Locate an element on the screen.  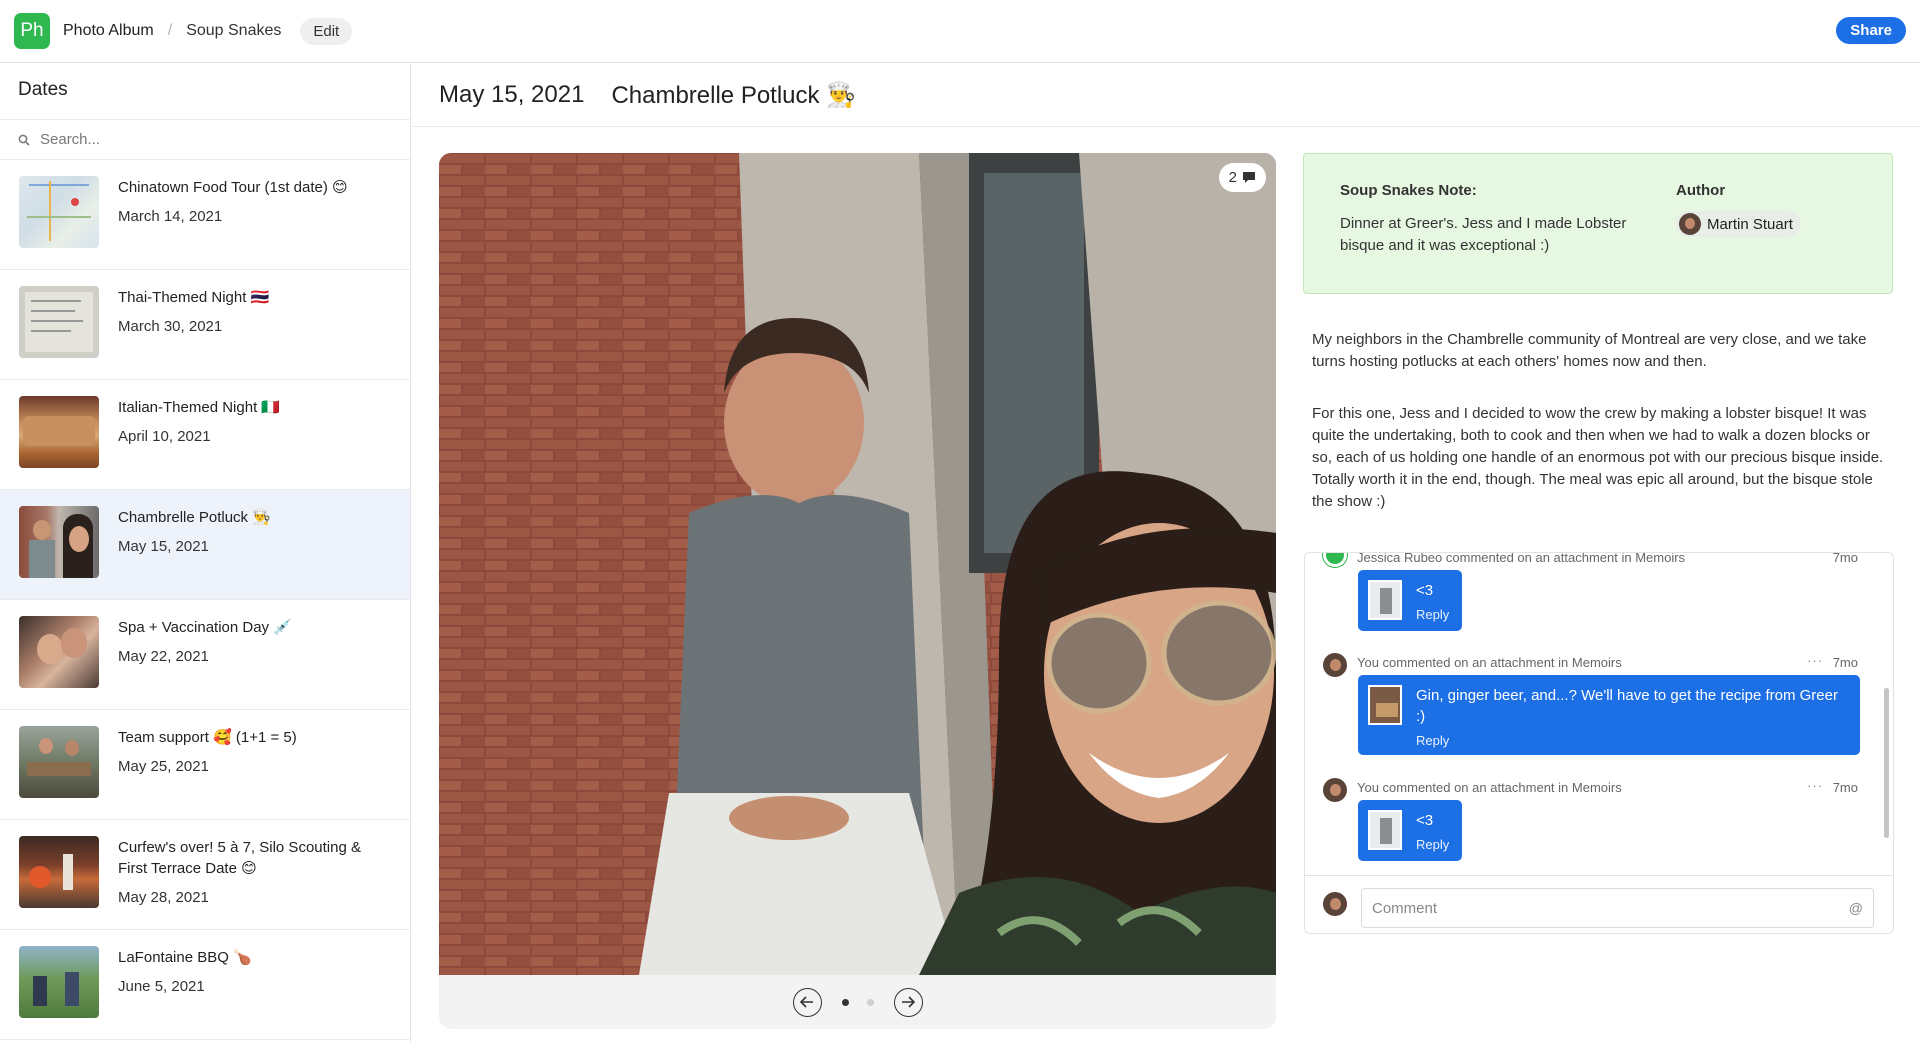
author-pill: Martin Stuart is located at coordinates (1738, 224).